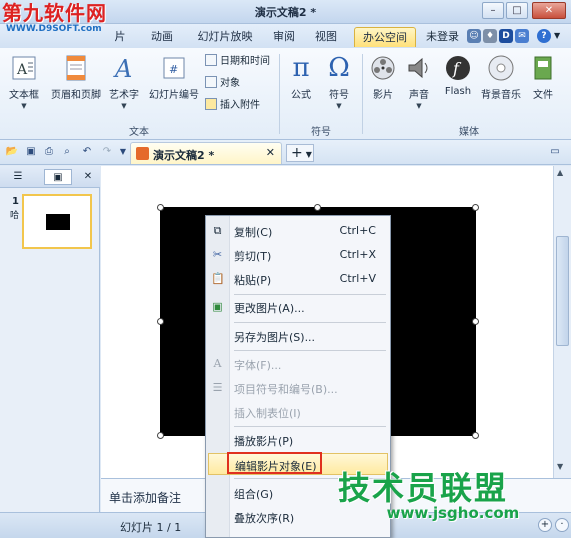  I want to click on textbox-button: A 文本框 ▼, so click(24, 82).